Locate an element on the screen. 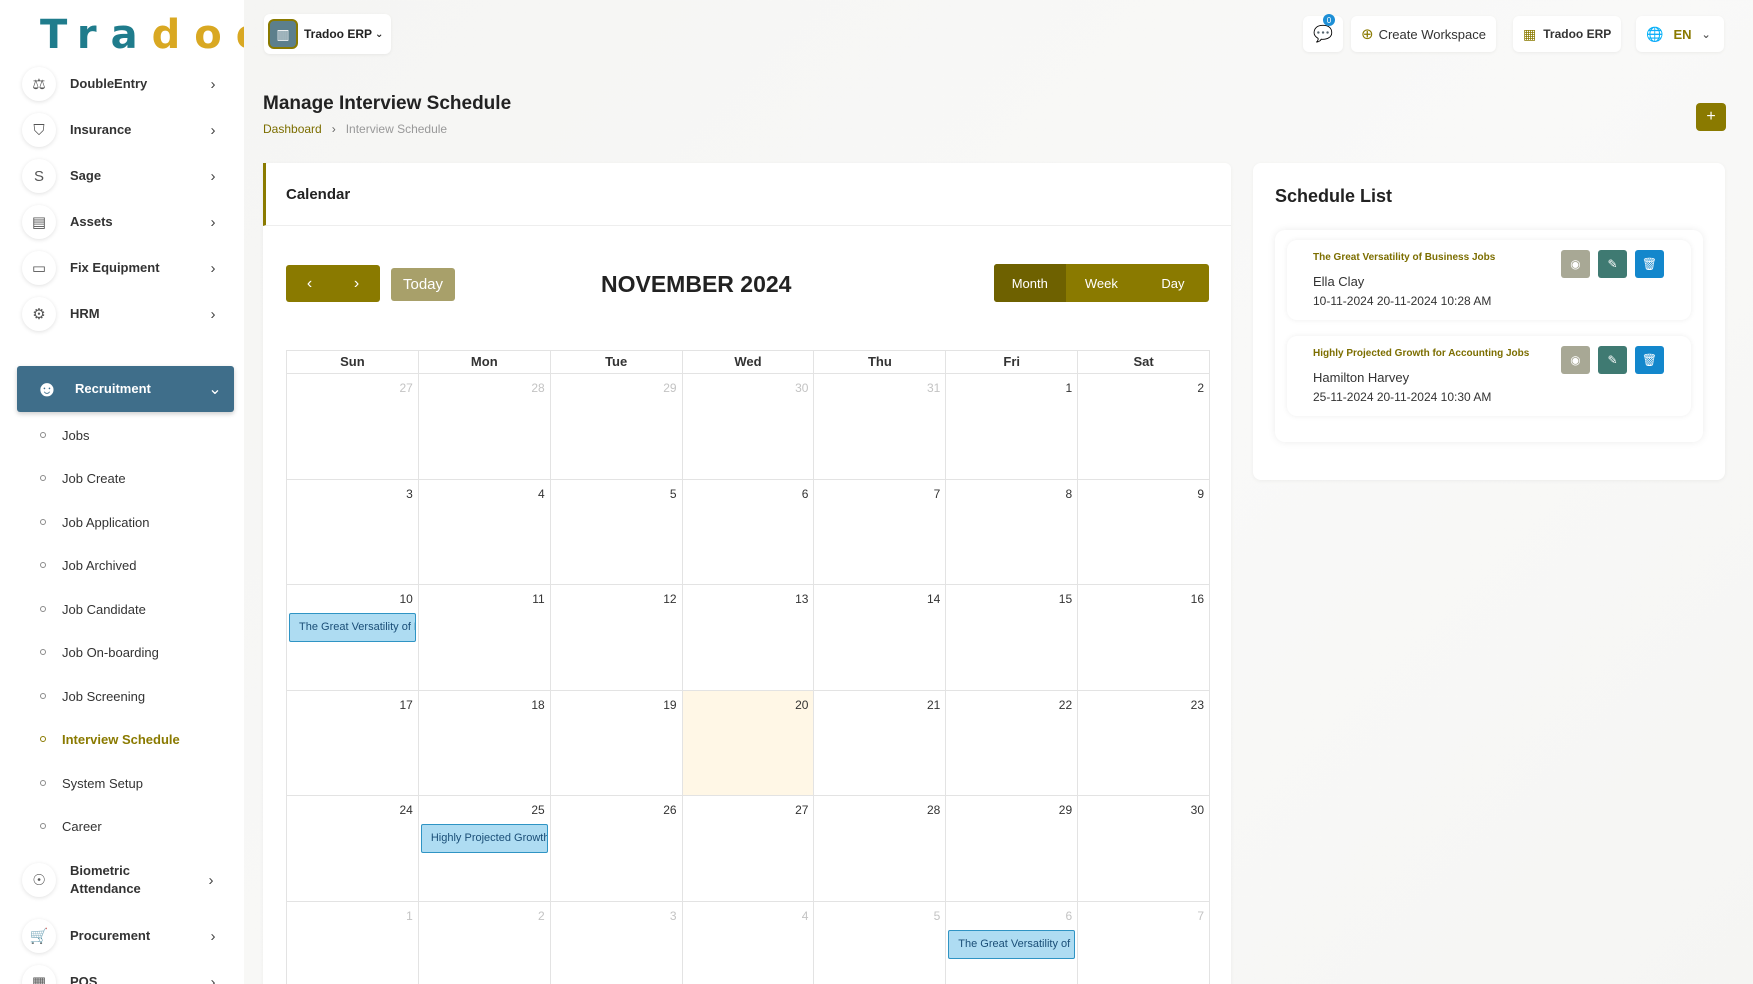  day-number: 22 is located at coordinates (1065, 704).